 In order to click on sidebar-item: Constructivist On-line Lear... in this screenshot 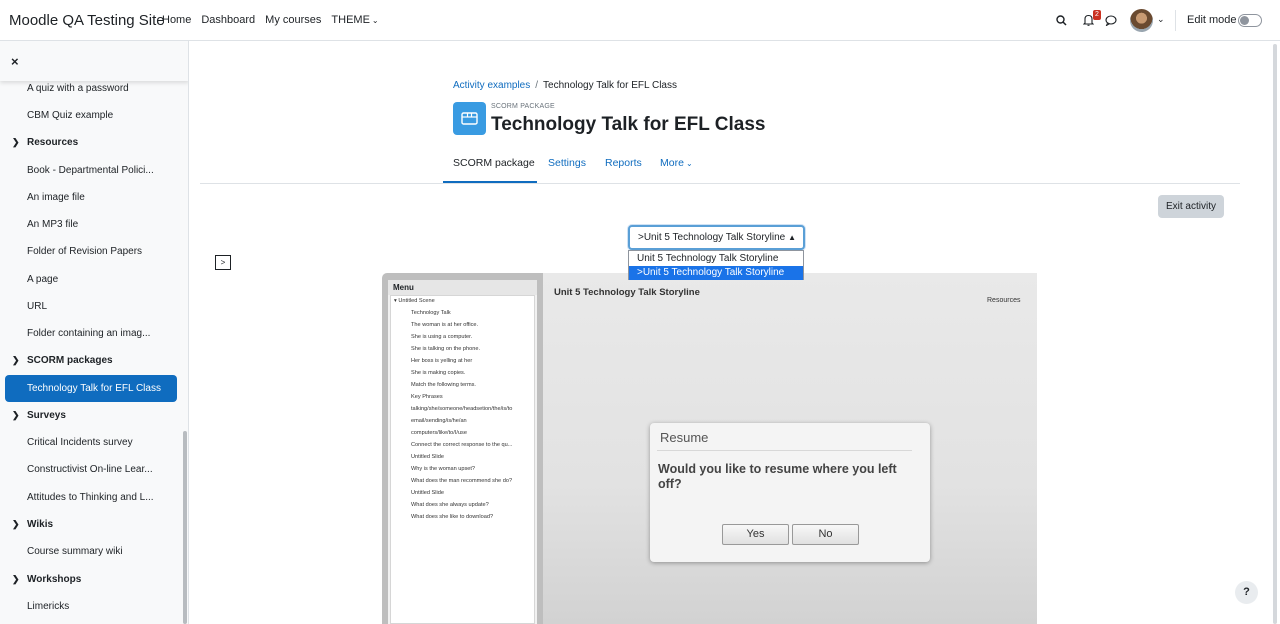, I will do `click(90, 469)`.